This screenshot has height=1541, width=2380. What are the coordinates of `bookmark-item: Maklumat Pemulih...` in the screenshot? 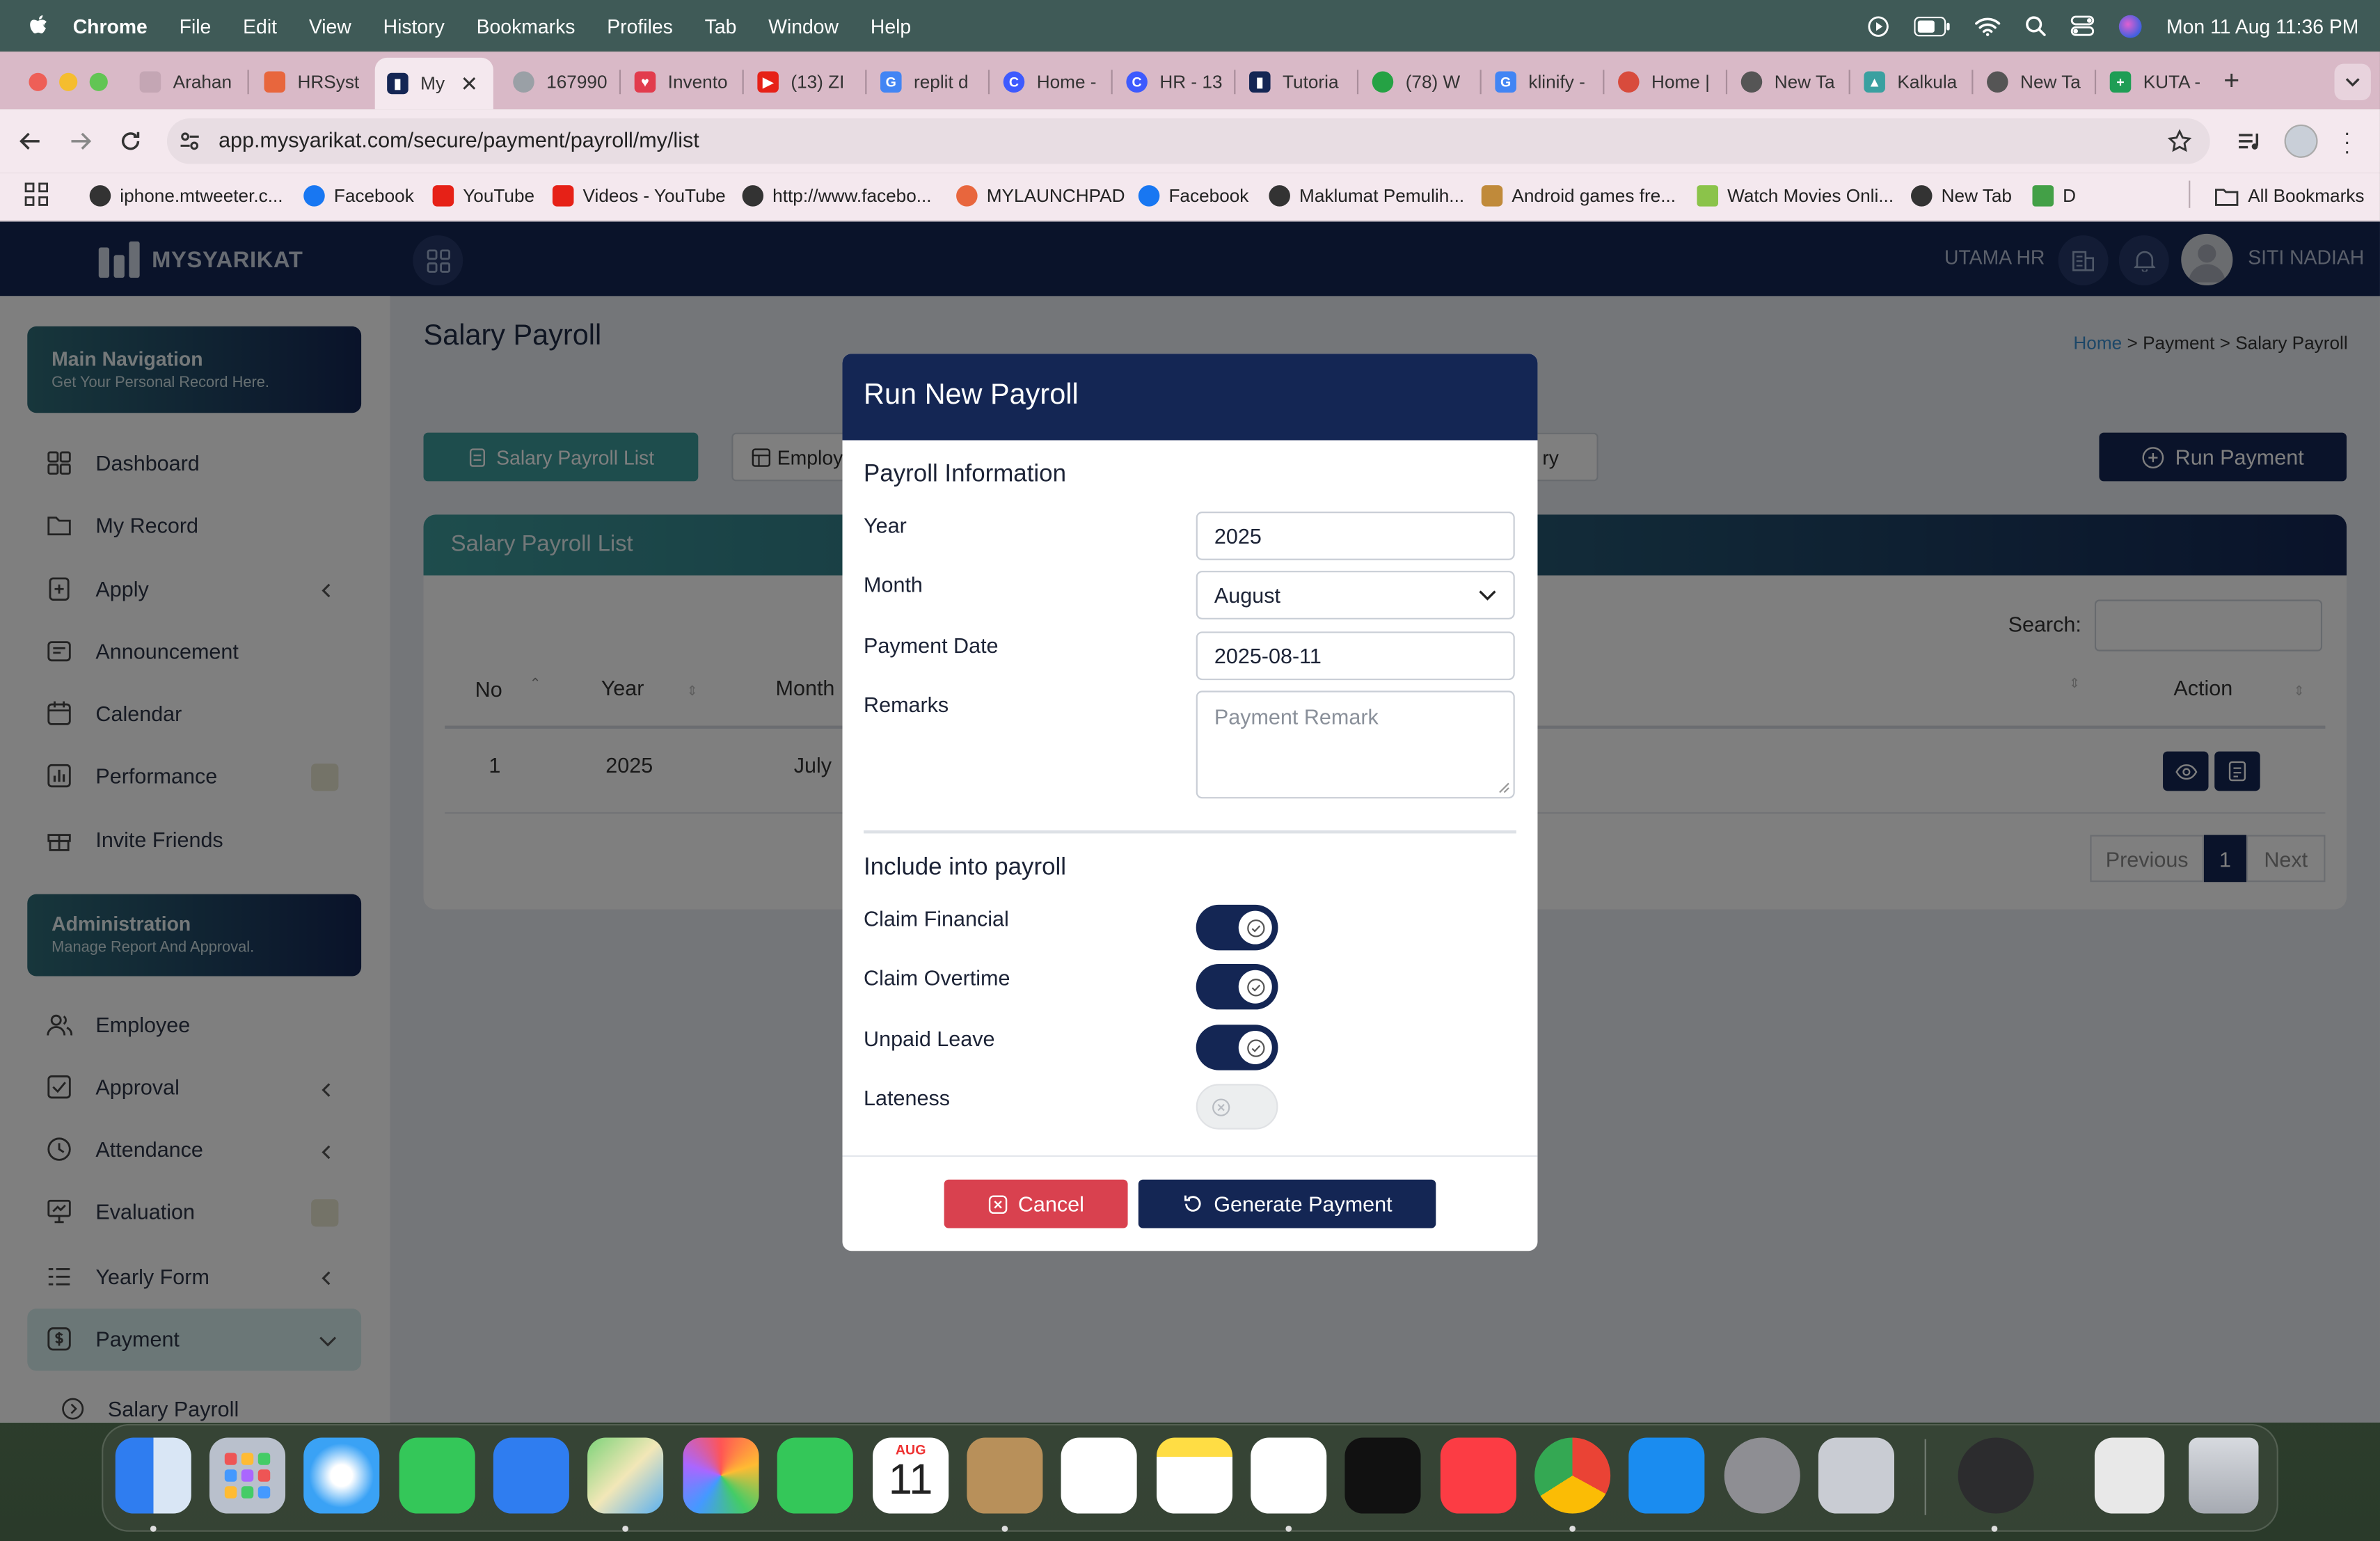 It's located at (1366, 196).